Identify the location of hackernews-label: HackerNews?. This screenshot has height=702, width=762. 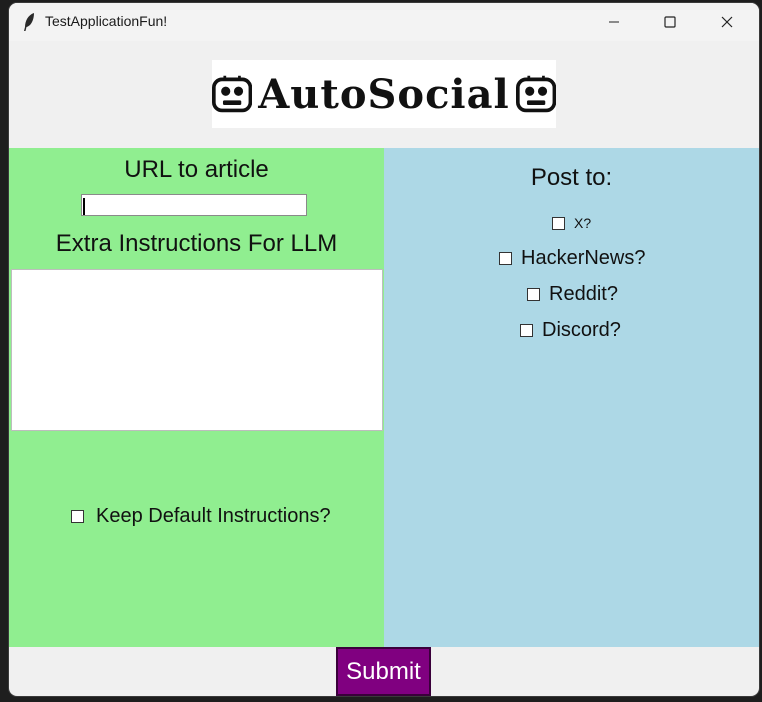
(583, 258).